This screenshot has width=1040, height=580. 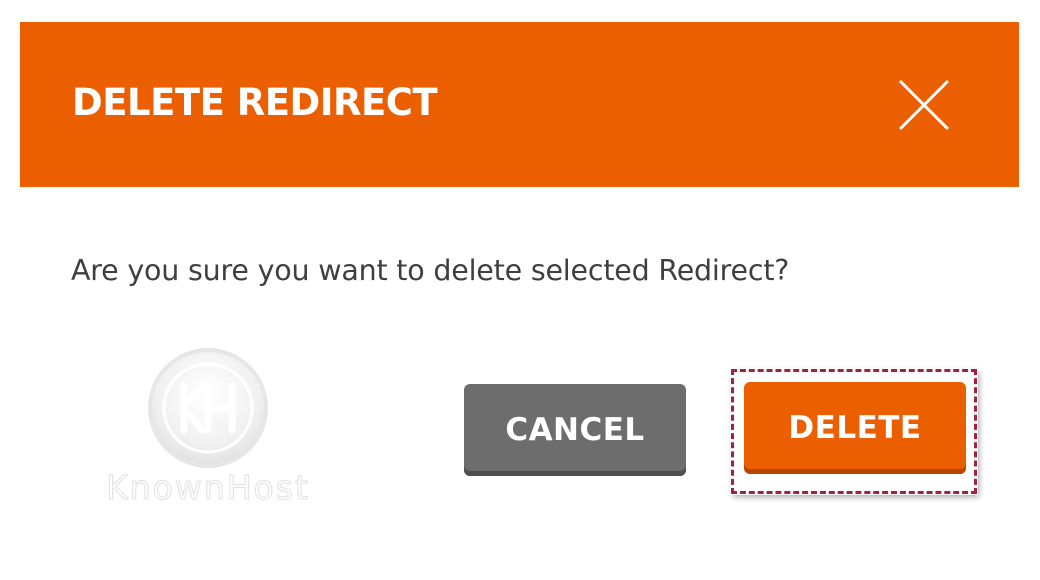 What do you see at coordinates (575, 430) in the screenshot?
I see `cancel-button: CANCEL` at bounding box center [575, 430].